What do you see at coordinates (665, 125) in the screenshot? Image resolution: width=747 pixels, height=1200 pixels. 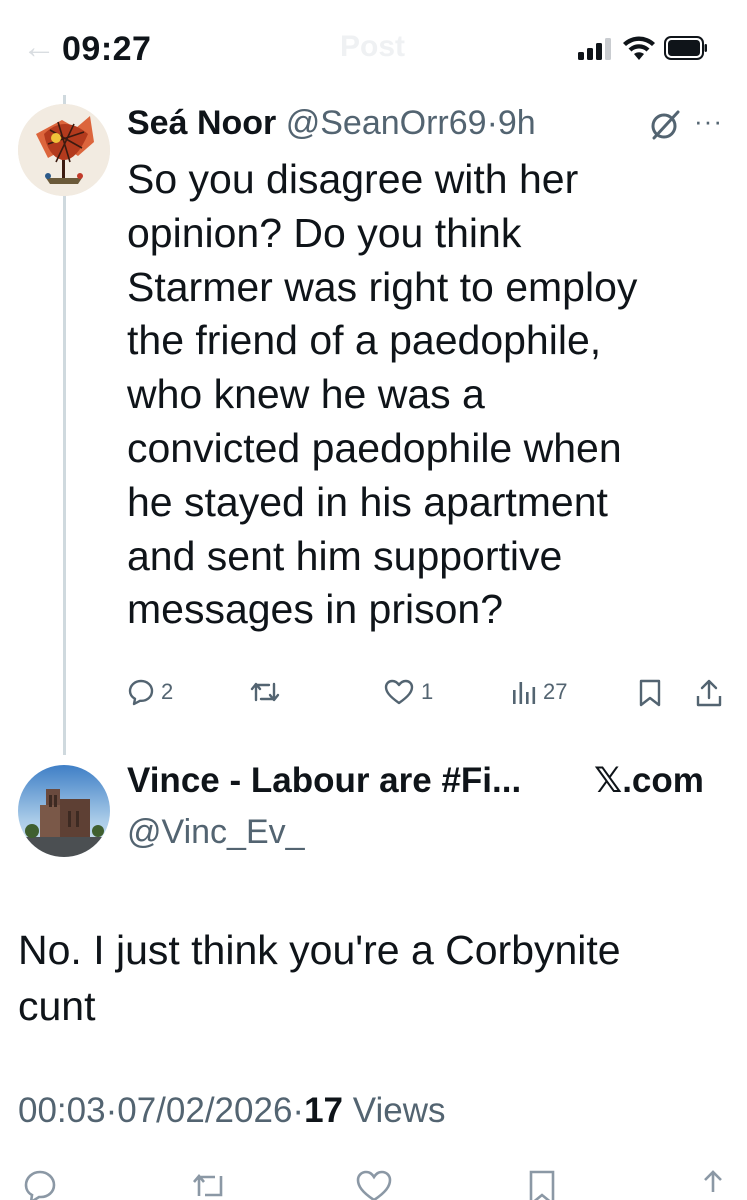 I see `grok-icon` at bounding box center [665, 125].